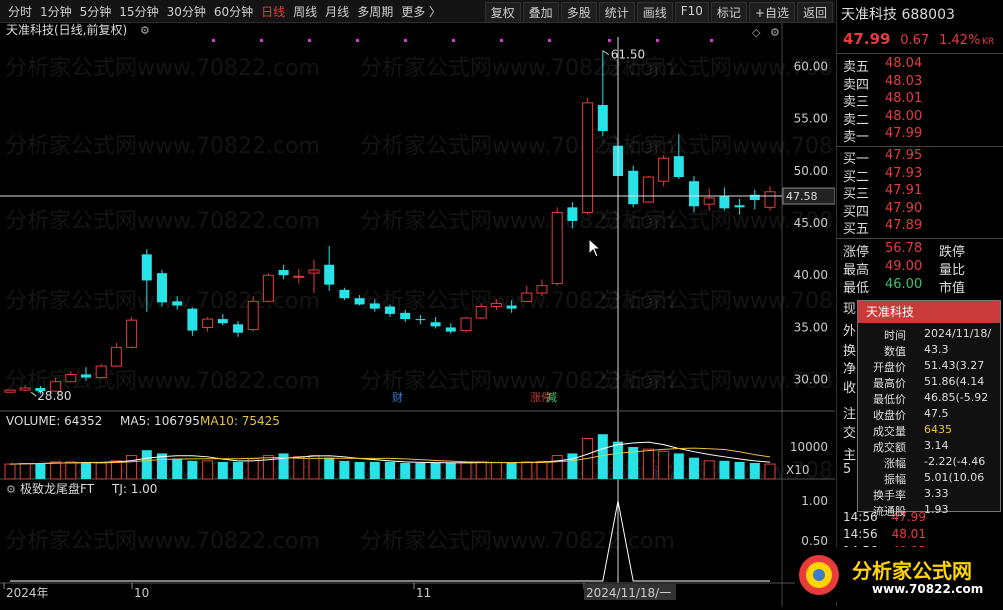 The image size is (1003, 610). What do you see at coordinates (240, 421) in the screenshot?
I see `volume-ma10: MA10: 75425` at bounding box center [240, 421].